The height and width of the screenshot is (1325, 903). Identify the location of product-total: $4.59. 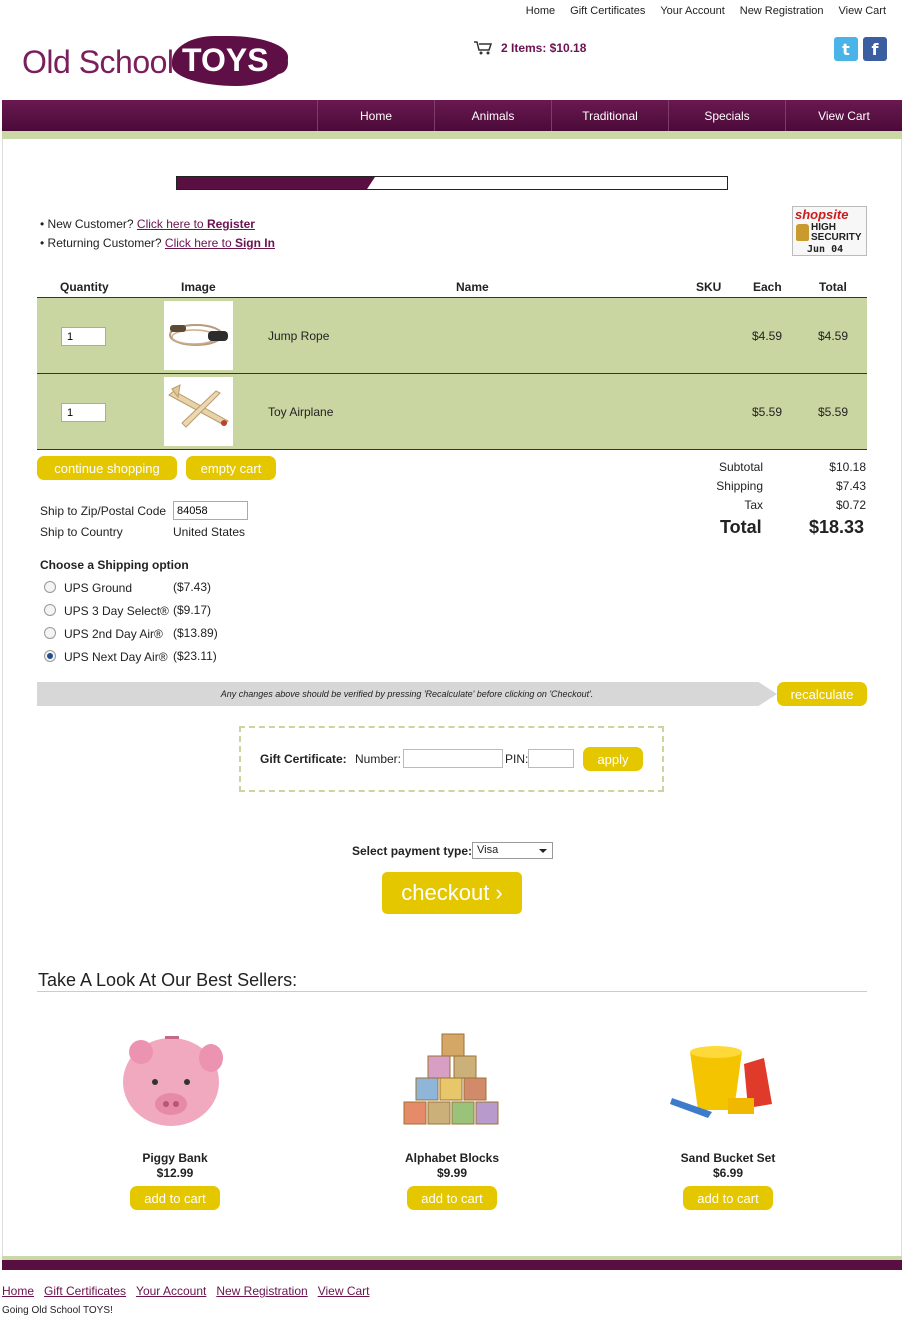
(833, 336).